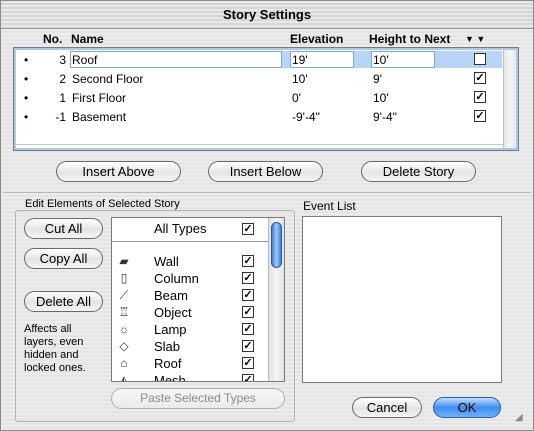 This screenshot has width=534, height=431. I want to click on story-number: 2, so click(62, 79).